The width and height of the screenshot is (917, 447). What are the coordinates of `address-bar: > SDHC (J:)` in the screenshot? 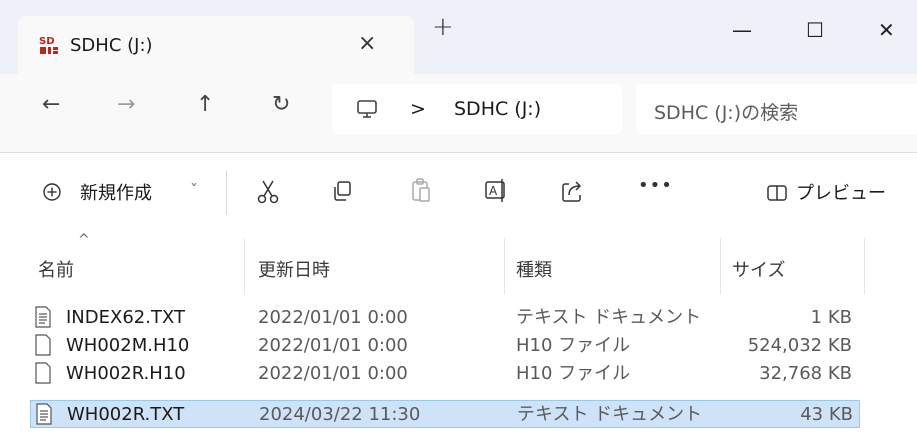 It's located at (477, 109).